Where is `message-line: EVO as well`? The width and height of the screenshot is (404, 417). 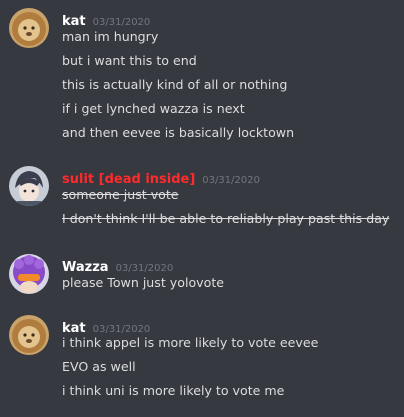
message-line: EVO as well is located at coordinates (99, 366).